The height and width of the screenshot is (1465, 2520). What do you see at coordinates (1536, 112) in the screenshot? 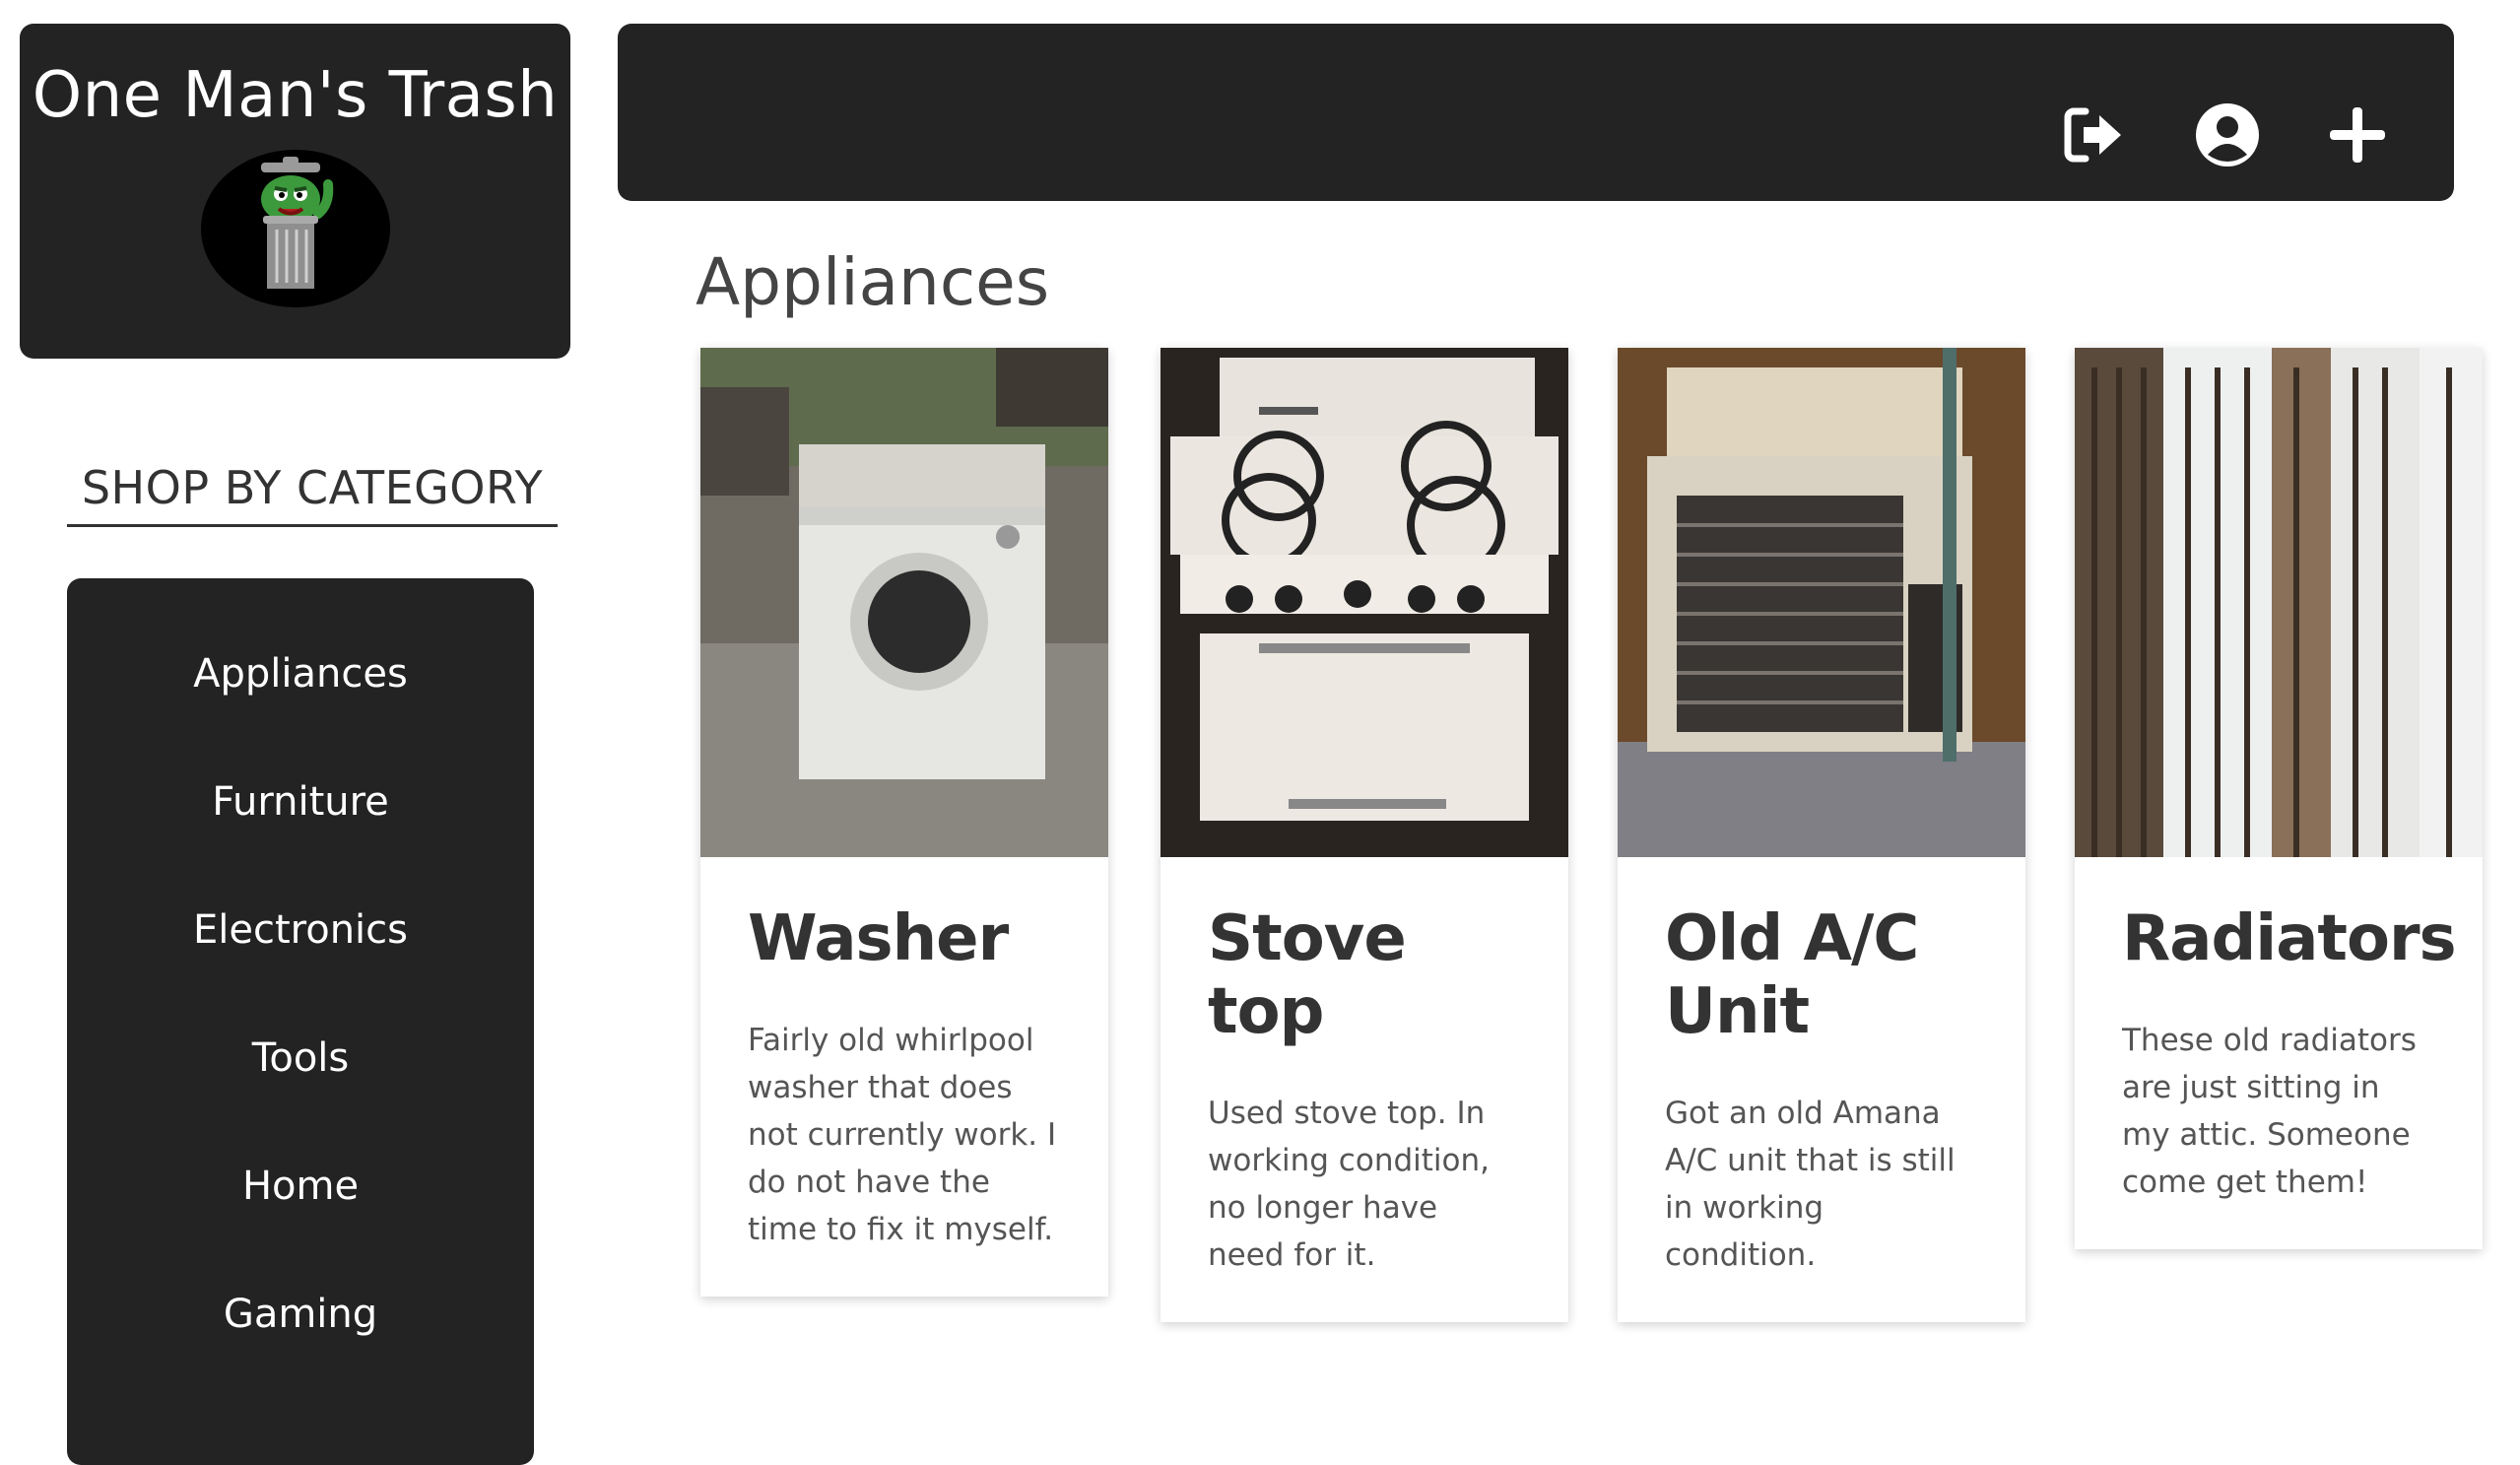
I see `top-navbar` at bounding box center [1536, 112].